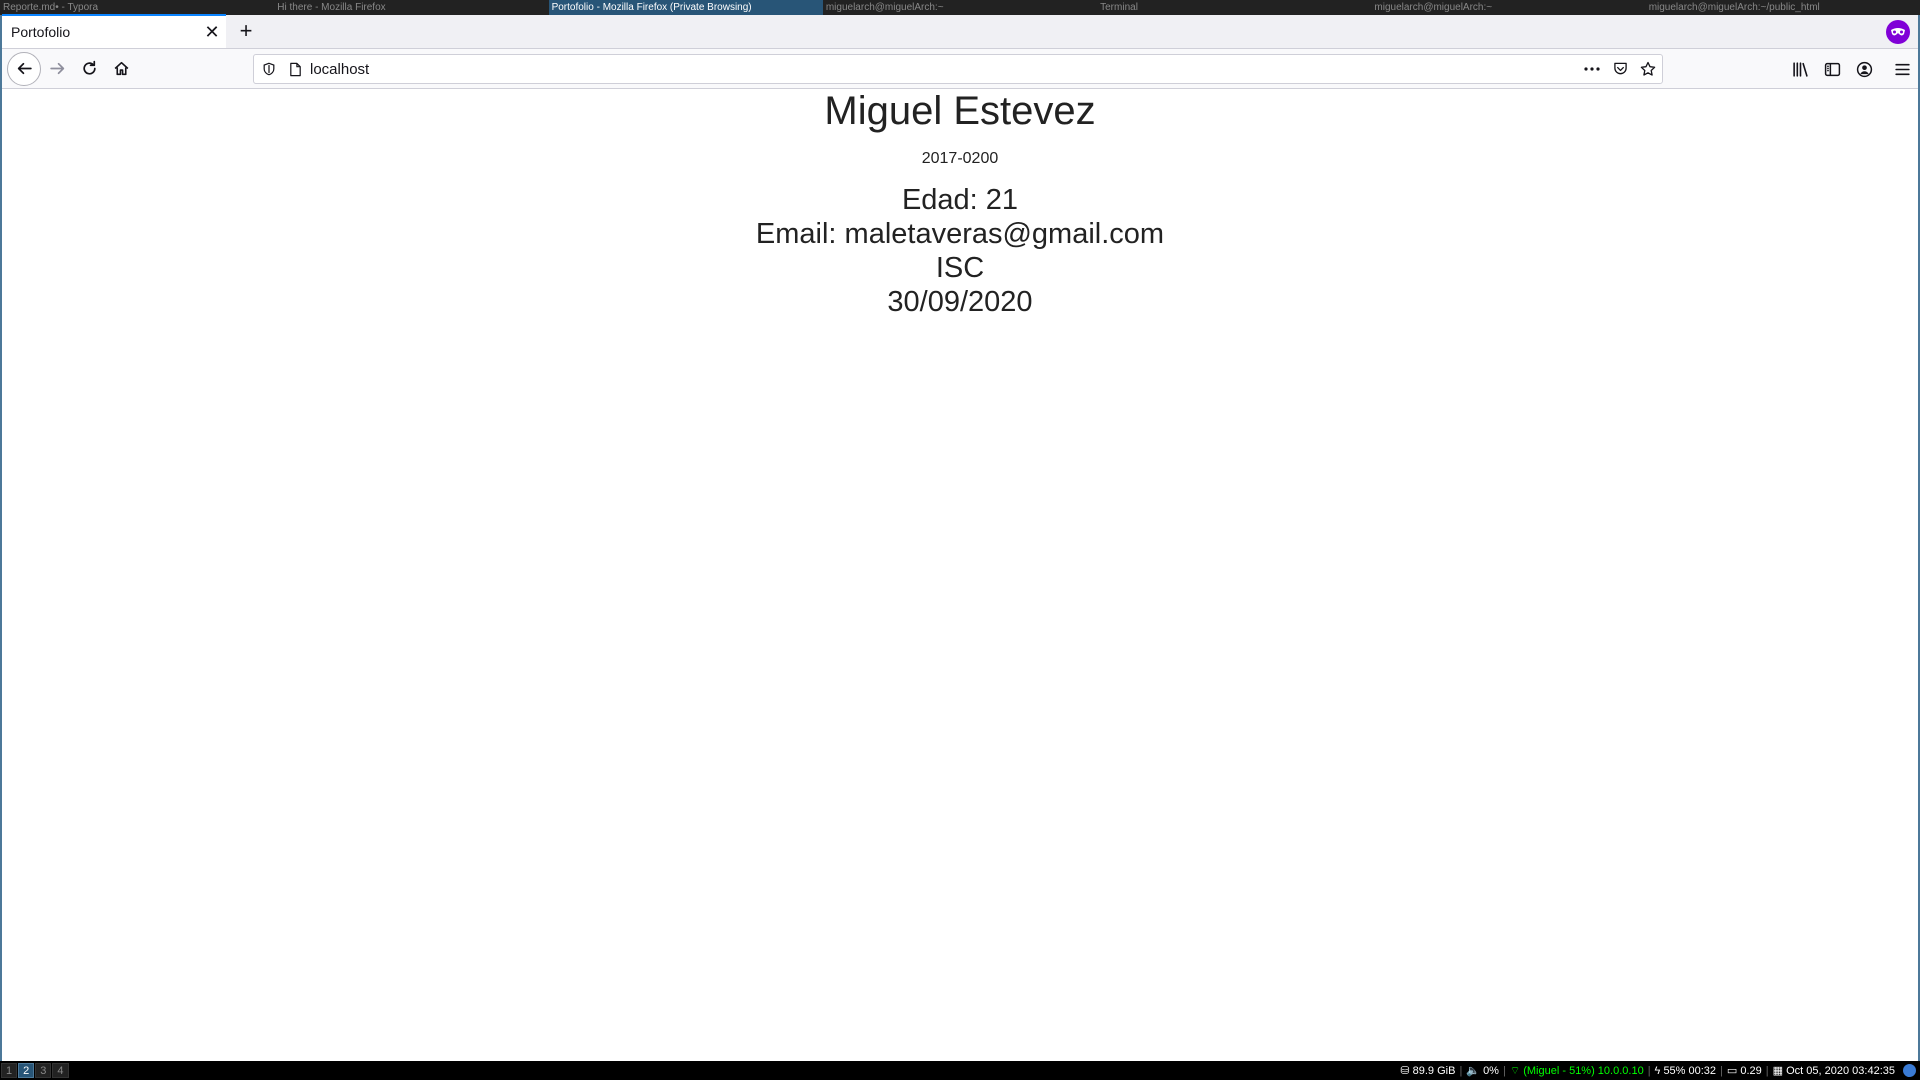  Describe the element at coordinates (295, 69) in the screenshot. I see `page-info-icon` at that location.